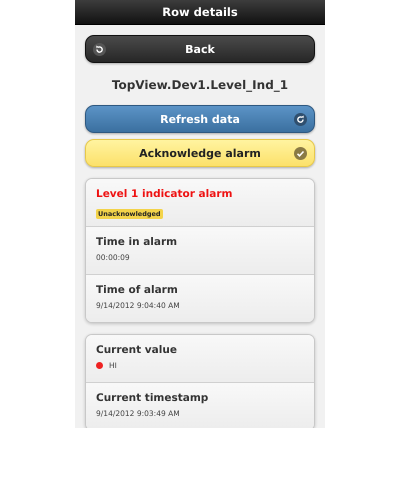  What do you see at coordinates (153, 398) in the screenshot?
I see `field-label: Current timestamp` at bounding box center [153, 398].